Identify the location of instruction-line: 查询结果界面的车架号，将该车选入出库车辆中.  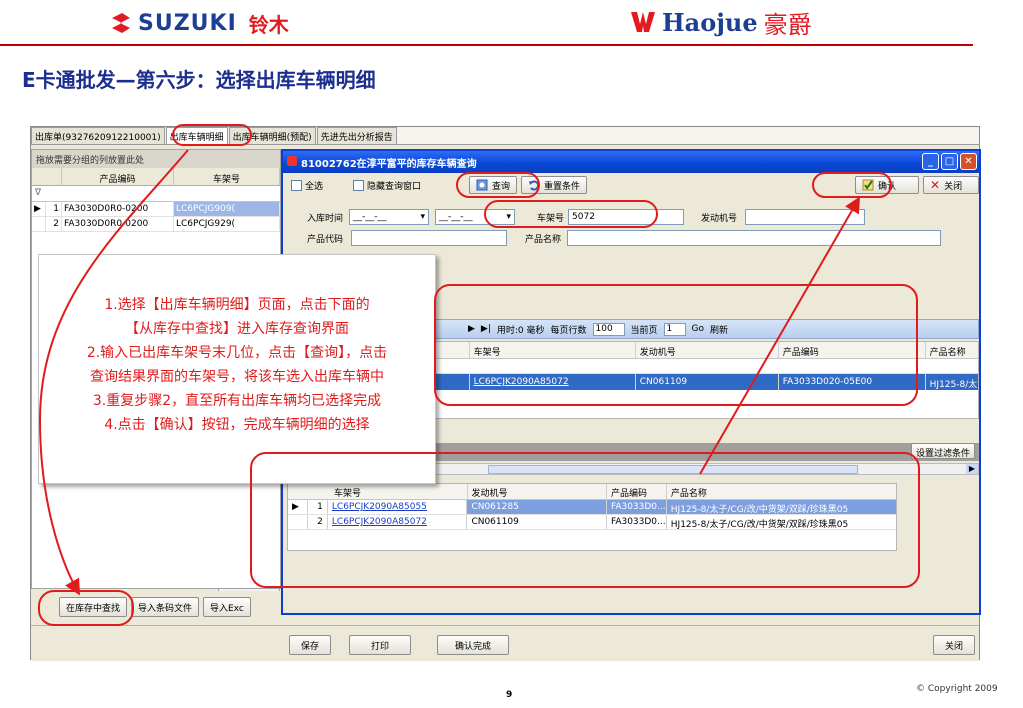
(237, 377).